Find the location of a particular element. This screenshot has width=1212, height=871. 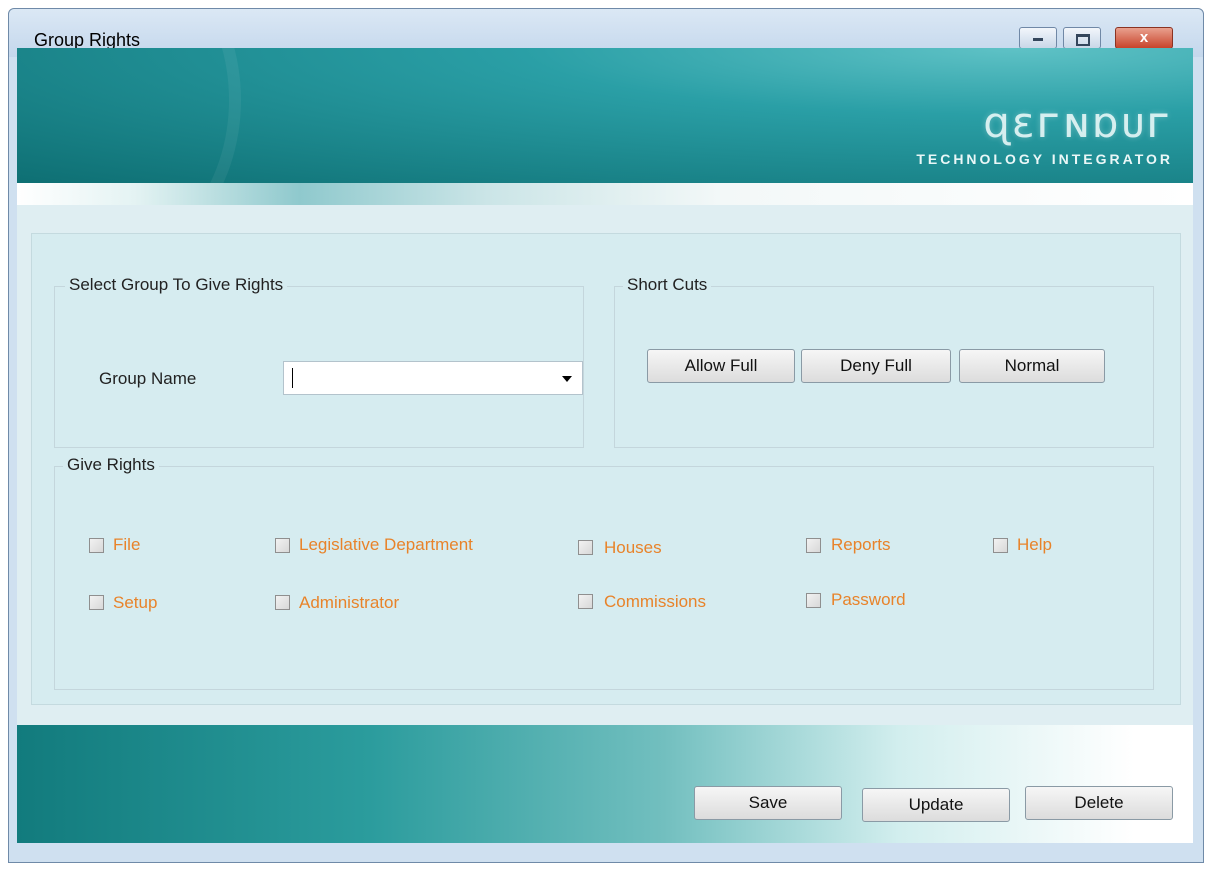

password-label: Password is located at coordinates (868, 600).